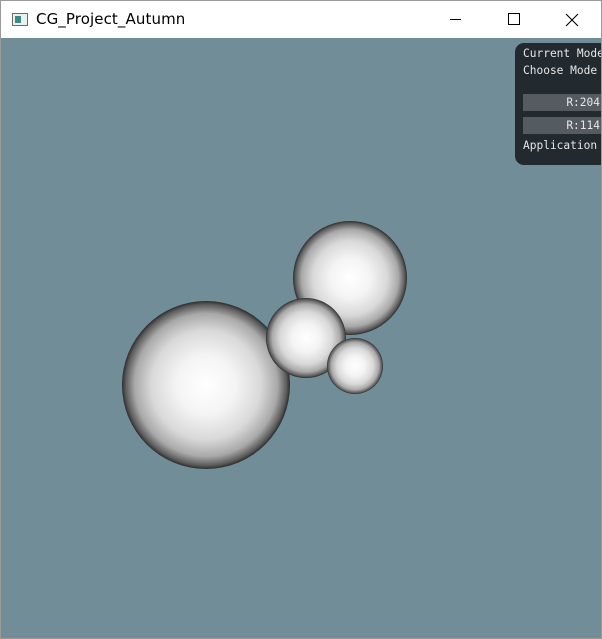  What do you see at coordinates (20, 19) in the screenshot?
I see `app-window-icon` at bounding box center [20, 19].